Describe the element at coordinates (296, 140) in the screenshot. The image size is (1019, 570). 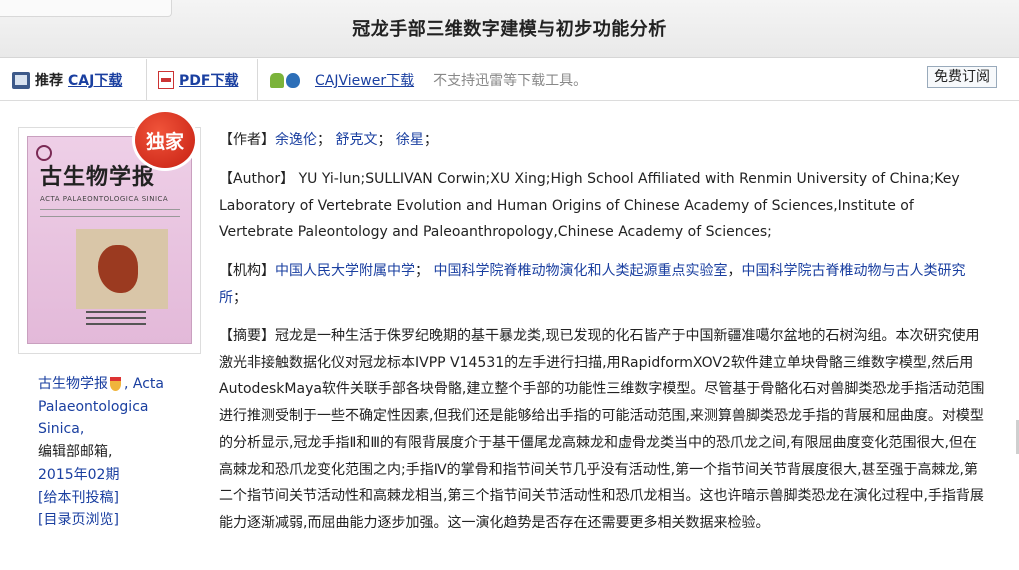
I see `author-link: 余逸伦` at that location.